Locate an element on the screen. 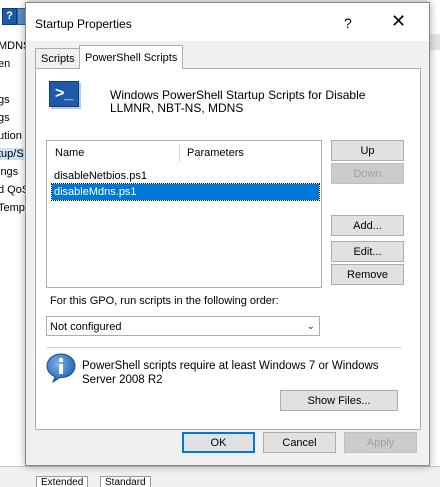 Image resolution: width=440 pixels, height=487 pixels. remove-button-label: Remove is located at coordinates (367, 275).